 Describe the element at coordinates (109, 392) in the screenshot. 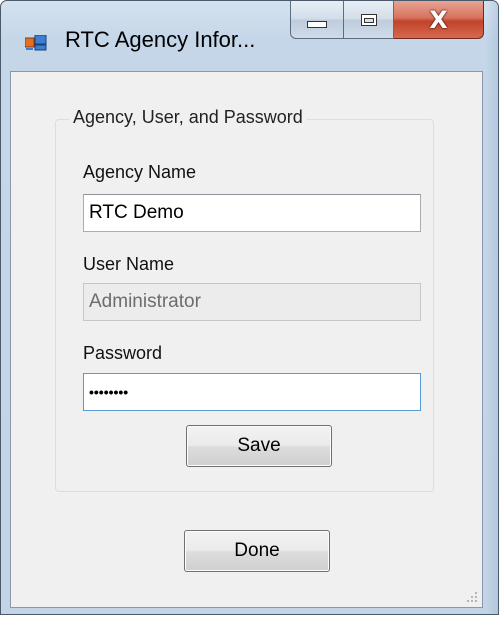

I see `password-masked-value: ••••••••` at that location.